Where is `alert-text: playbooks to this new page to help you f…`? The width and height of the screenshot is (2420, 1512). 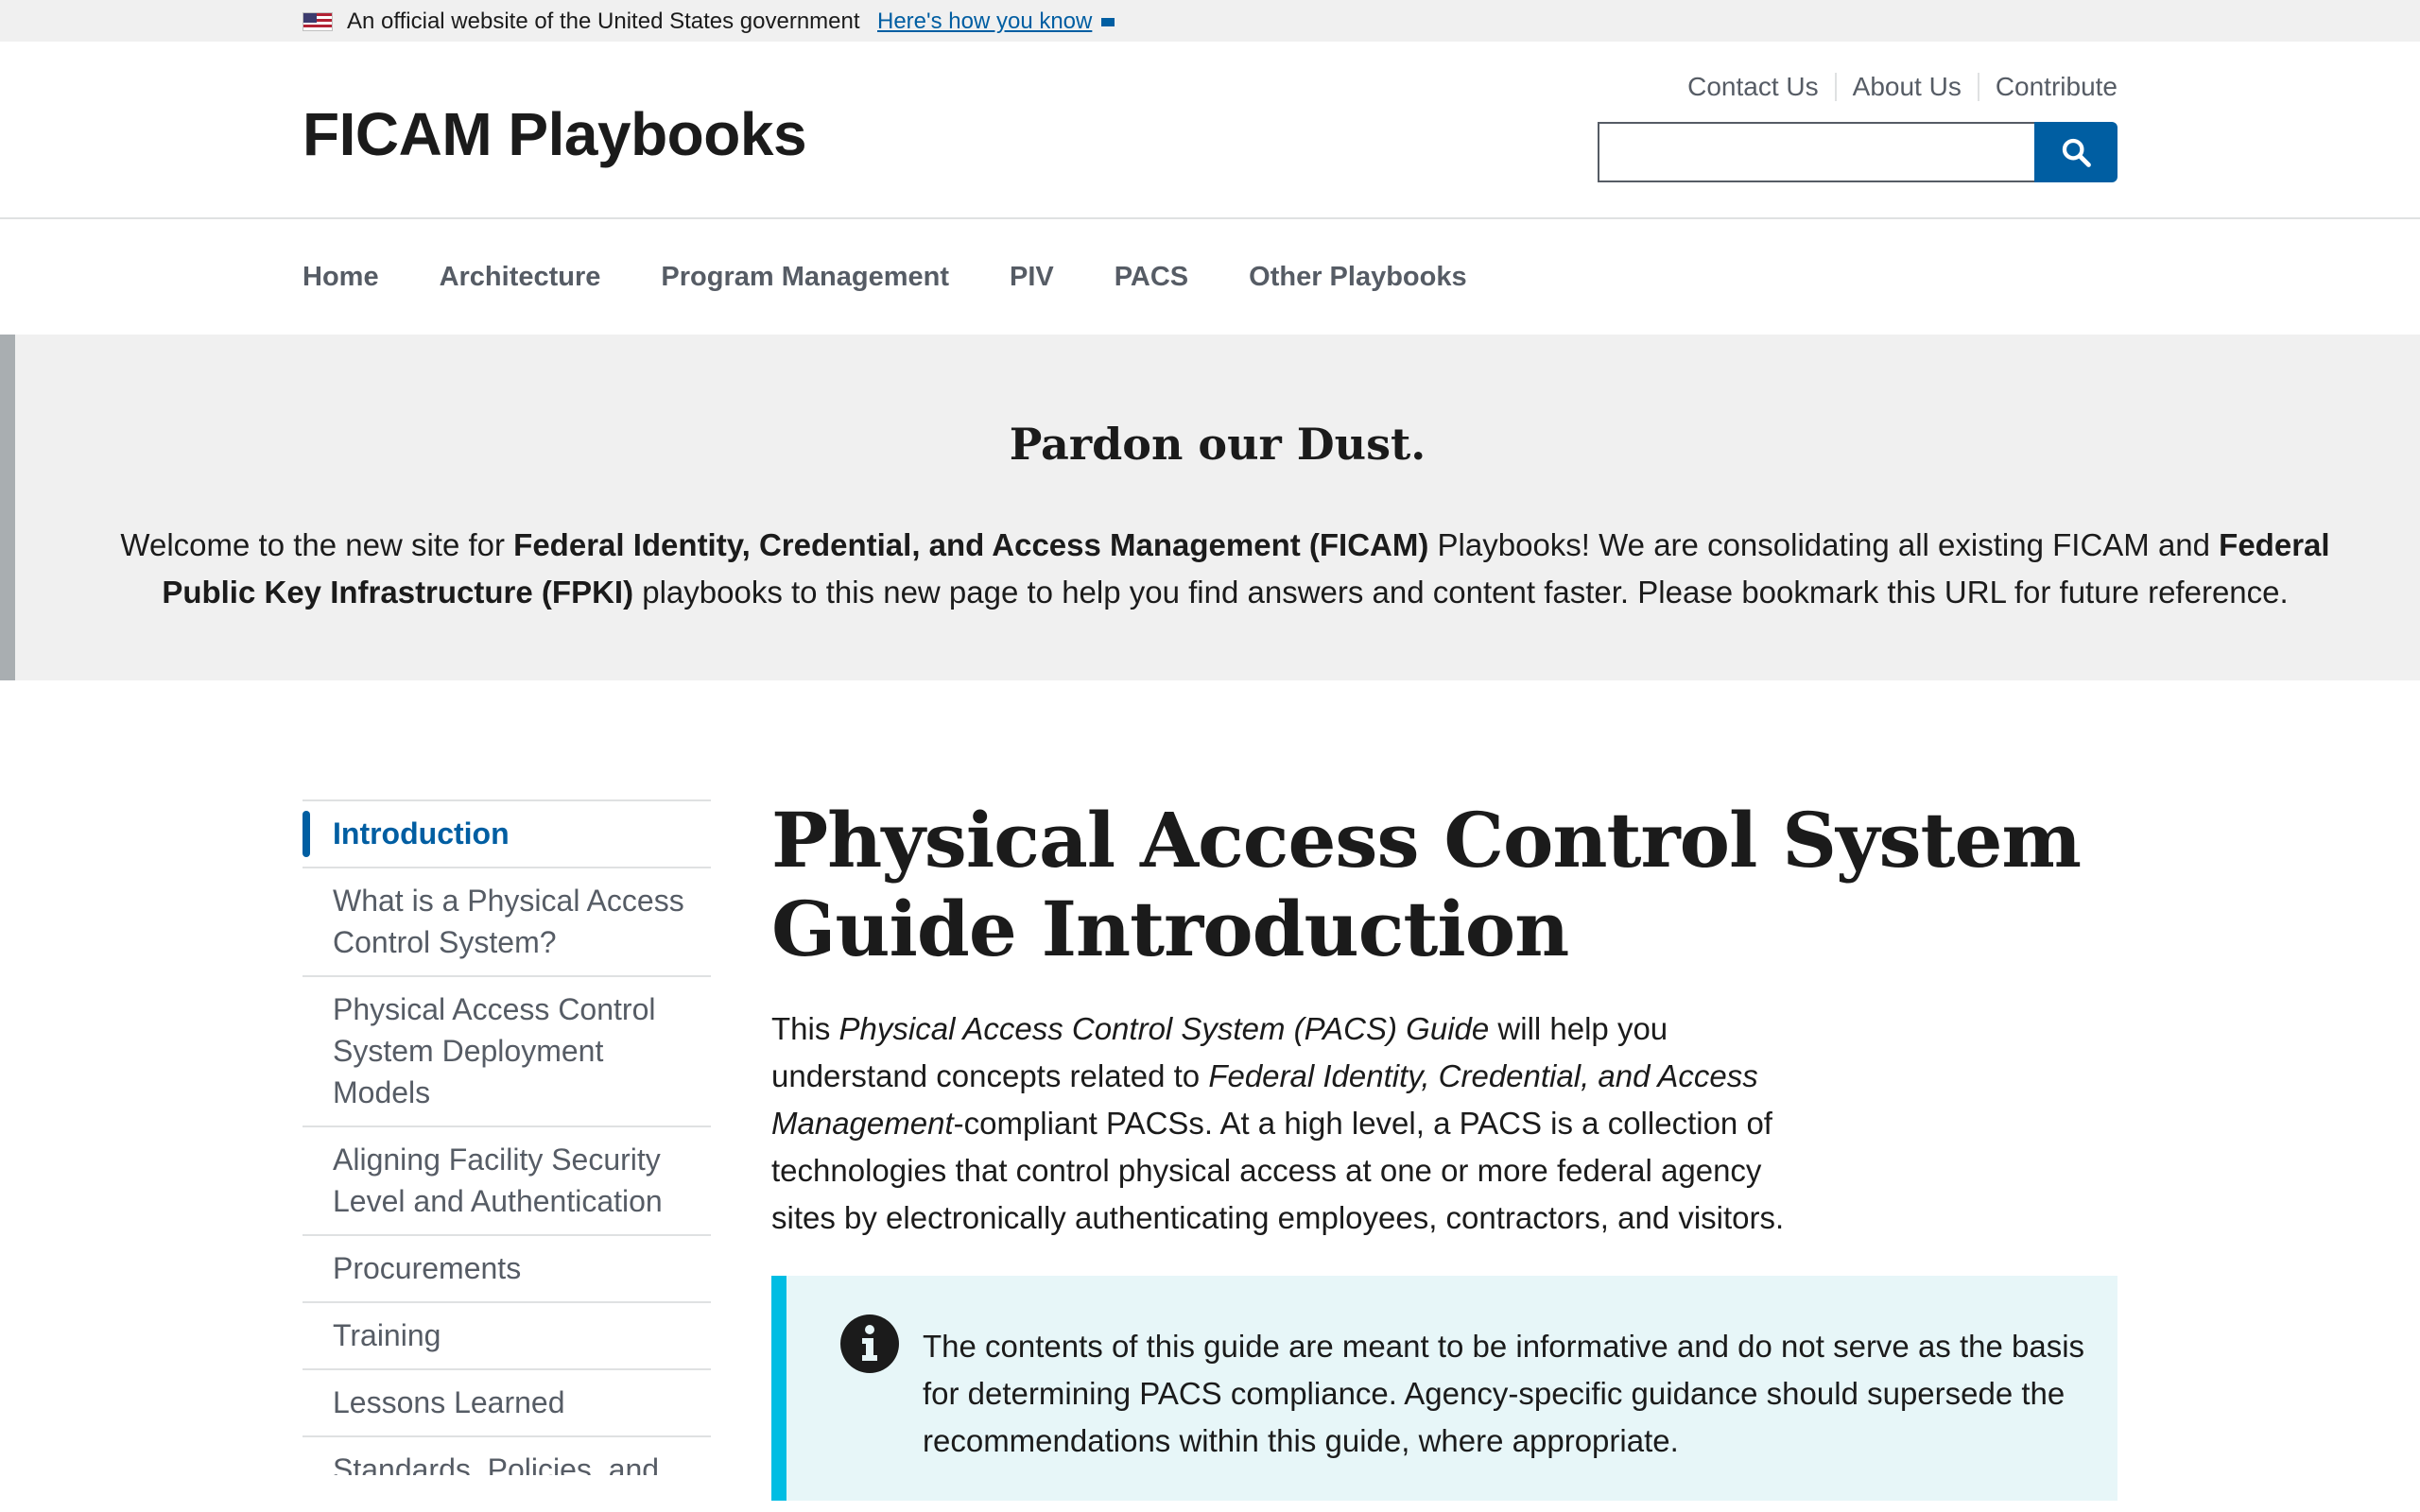
alert-text: playbooks to this new page to help you f… is located at coordinates (1461, 592).